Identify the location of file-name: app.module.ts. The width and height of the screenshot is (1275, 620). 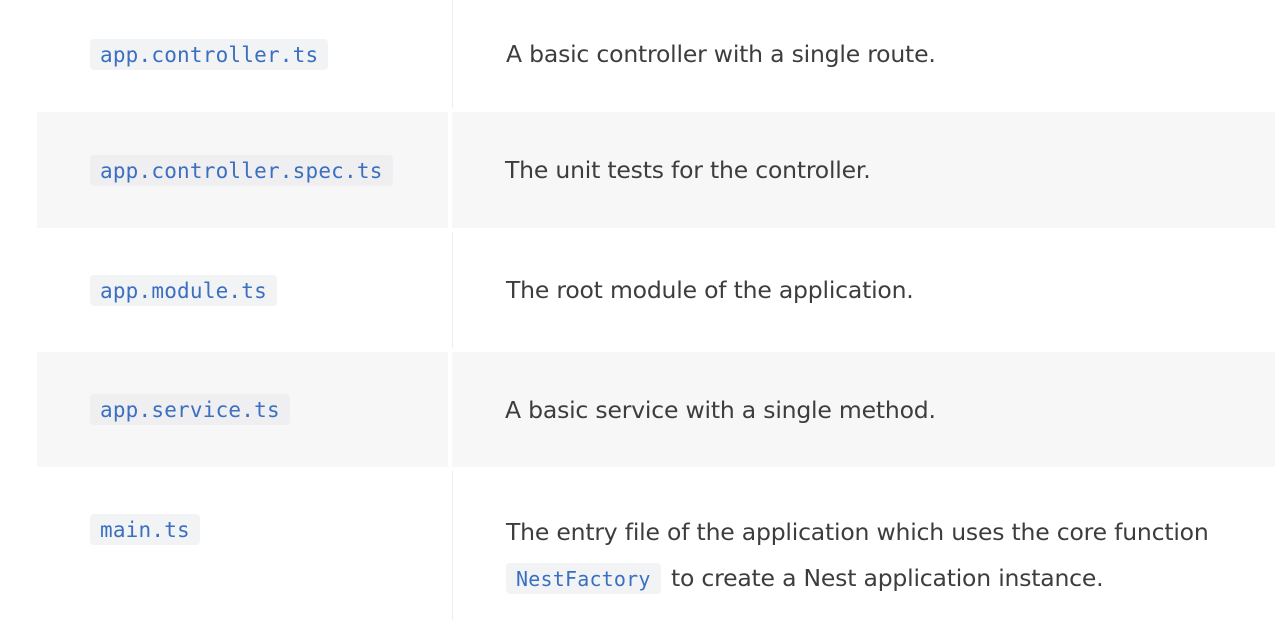
(183, 290).